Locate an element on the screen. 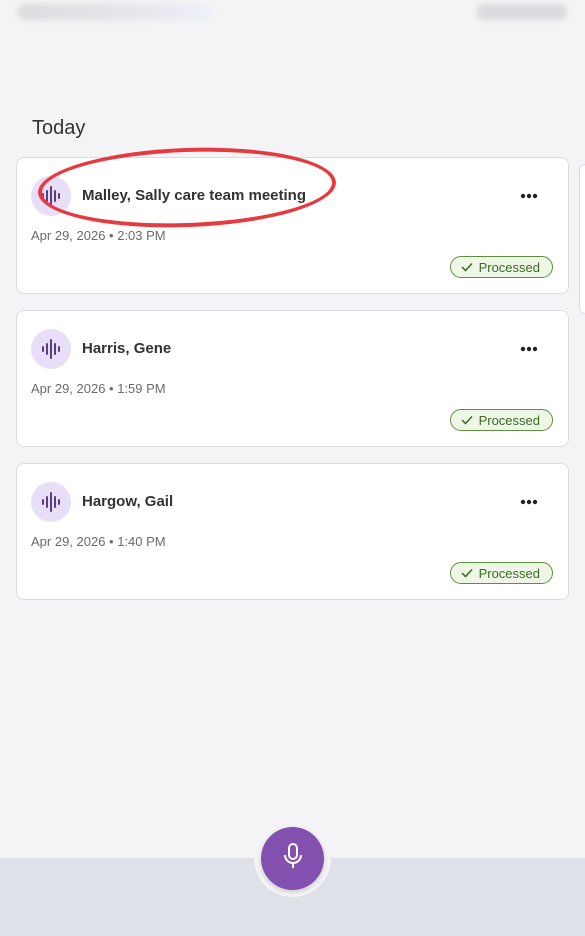 The image size is (585, 936). recording-title: Harris, Gene is located at coordinates (127, 348).